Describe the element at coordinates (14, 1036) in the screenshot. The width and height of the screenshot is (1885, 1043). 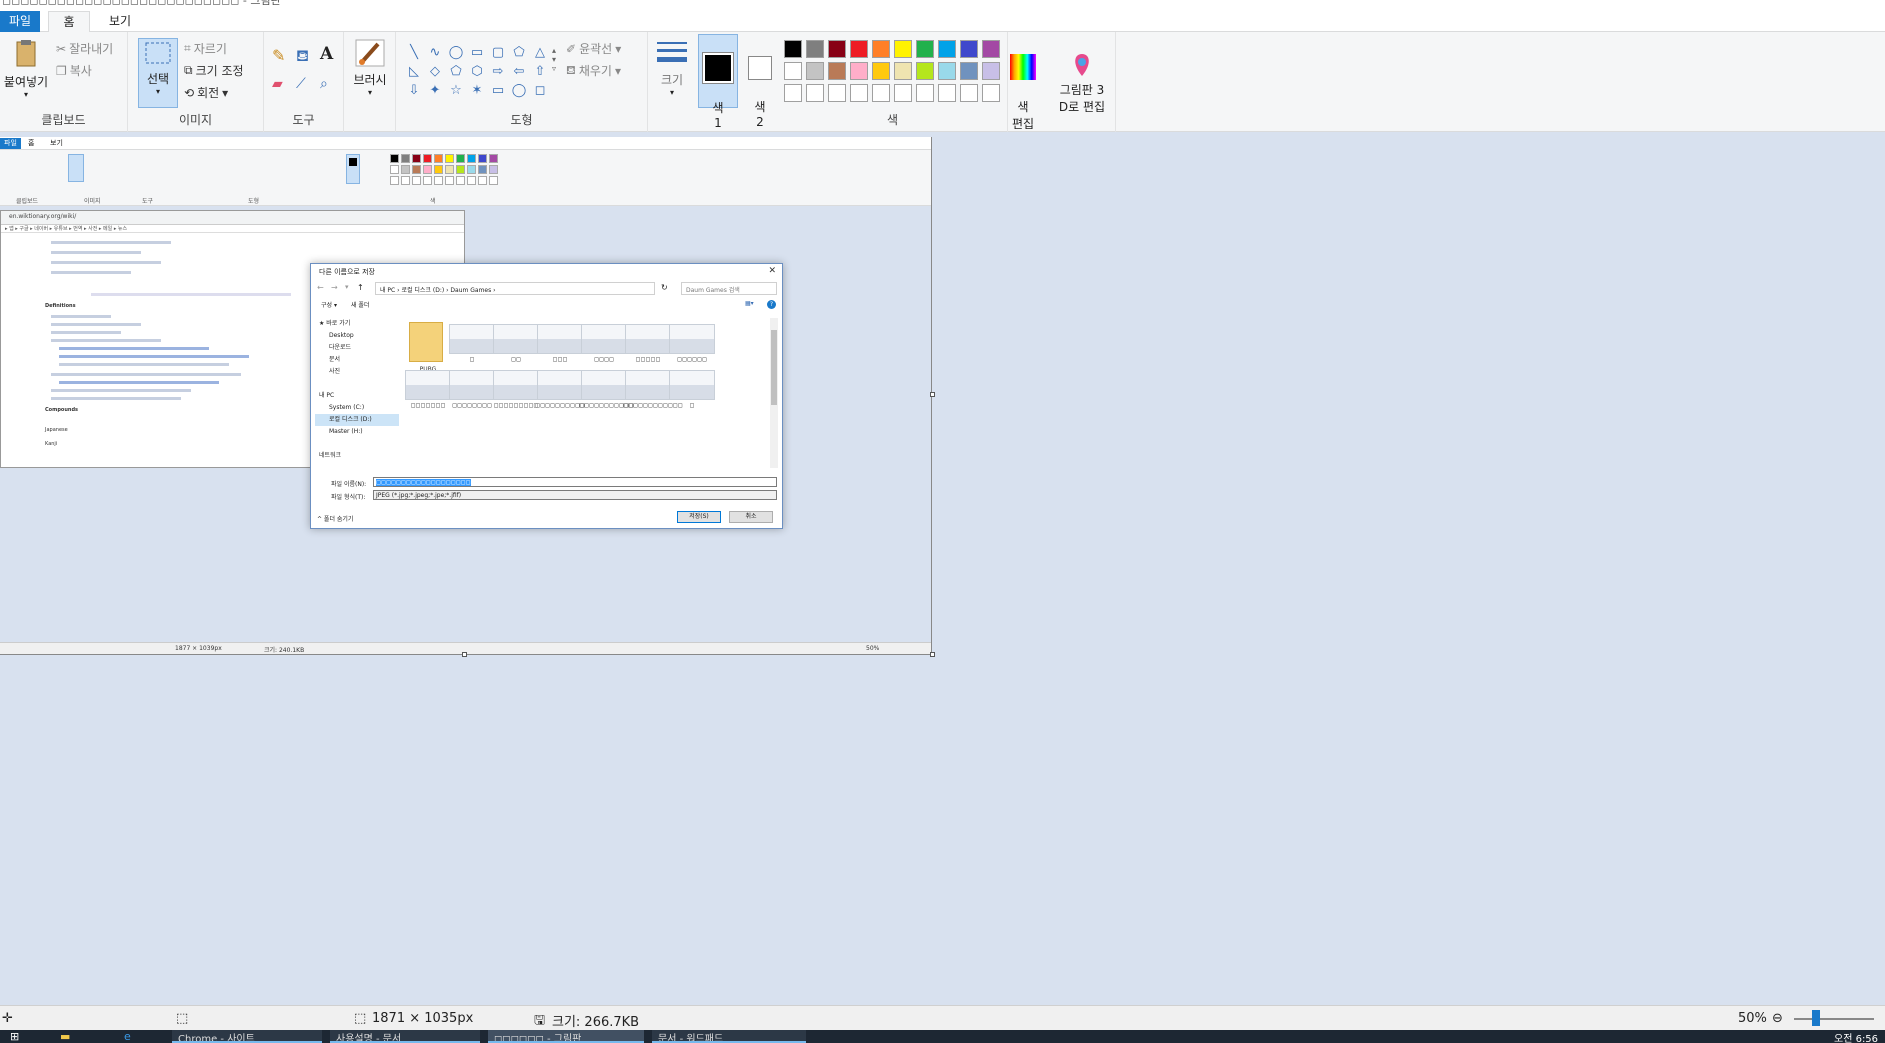
I see `windows-start-icon: ⊞` at that location.